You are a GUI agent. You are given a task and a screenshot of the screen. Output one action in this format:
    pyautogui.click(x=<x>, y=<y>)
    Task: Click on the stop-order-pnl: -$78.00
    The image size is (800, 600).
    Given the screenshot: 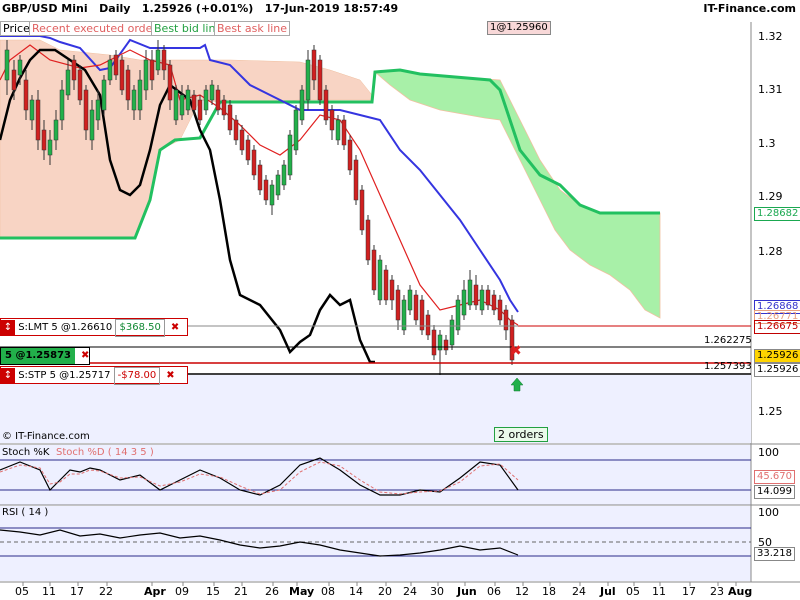 What is the action you would take?
    pyautogui.click(x=137, y=376)
    